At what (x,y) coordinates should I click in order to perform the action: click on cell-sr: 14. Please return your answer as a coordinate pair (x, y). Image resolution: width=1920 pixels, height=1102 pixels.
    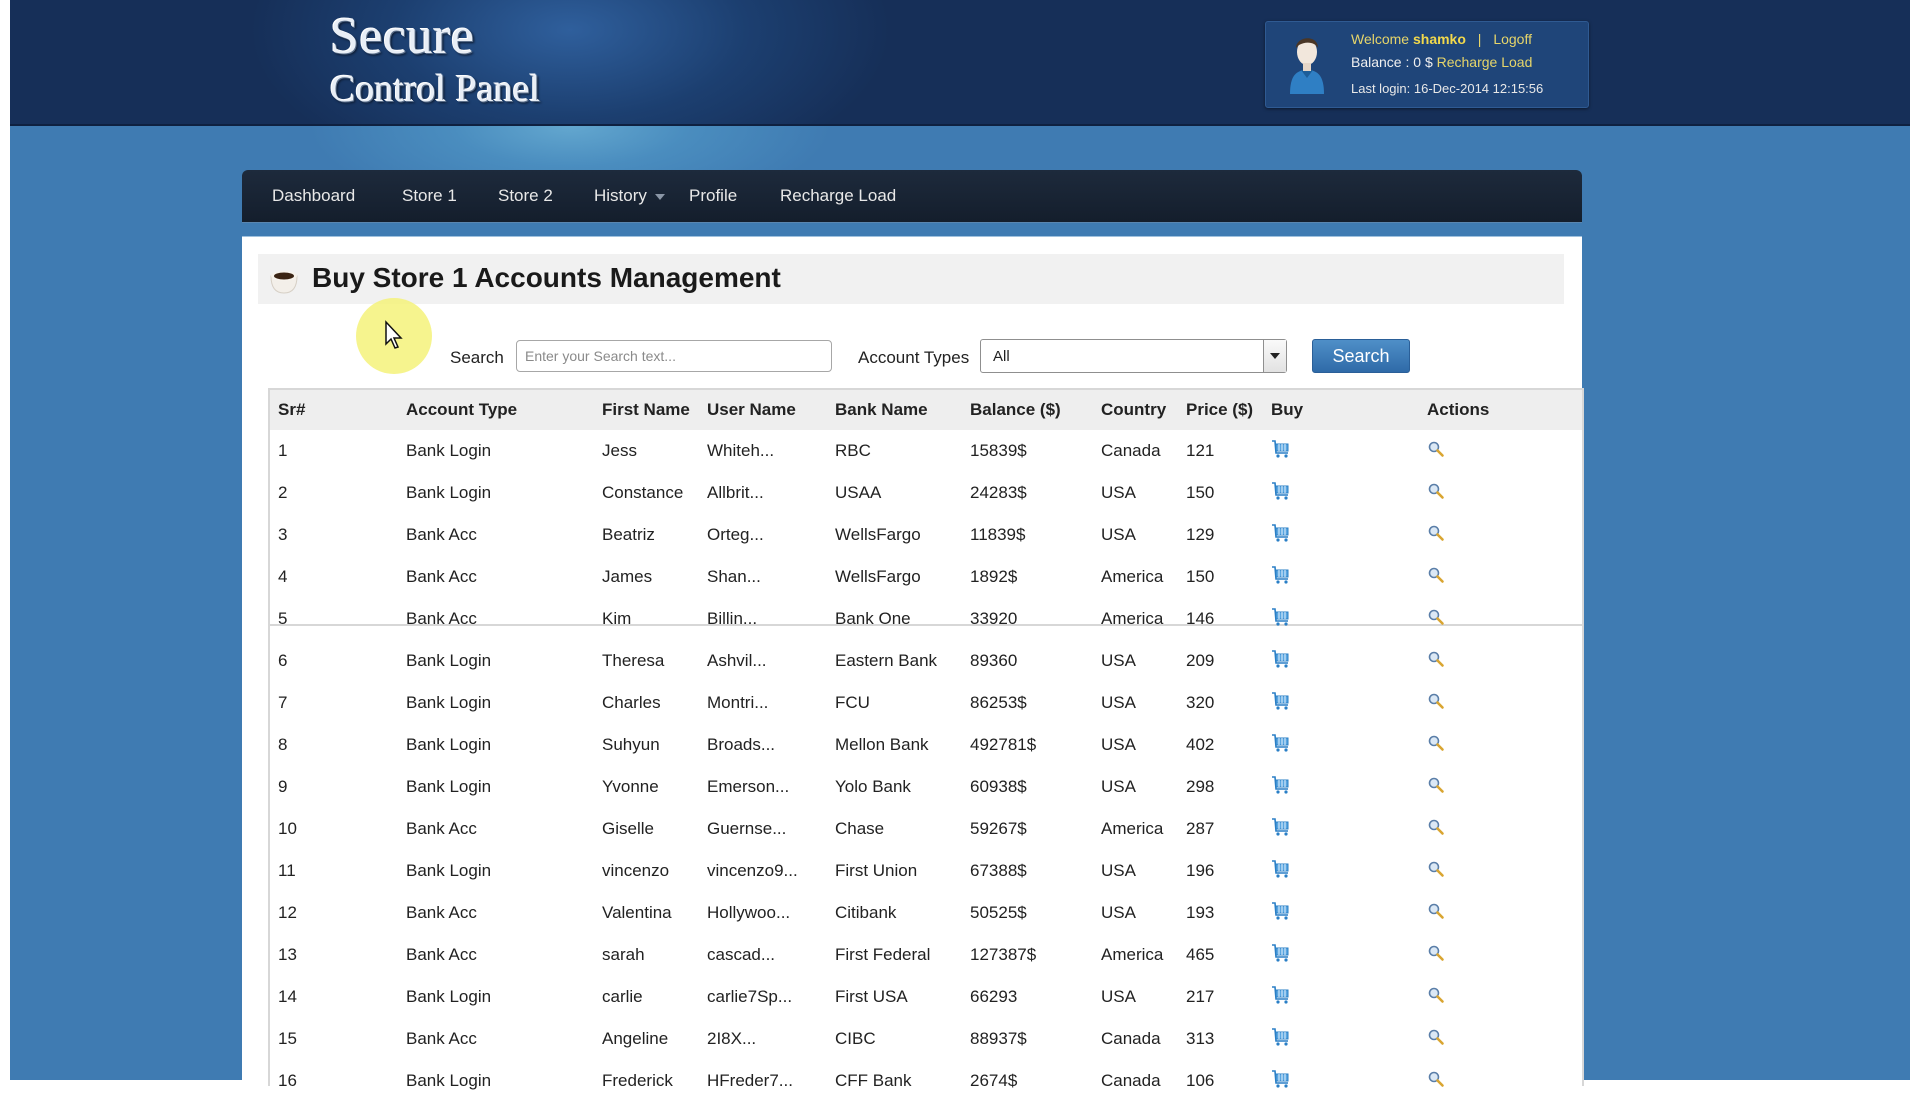
    Looking at the image, I should click on (287, 996).